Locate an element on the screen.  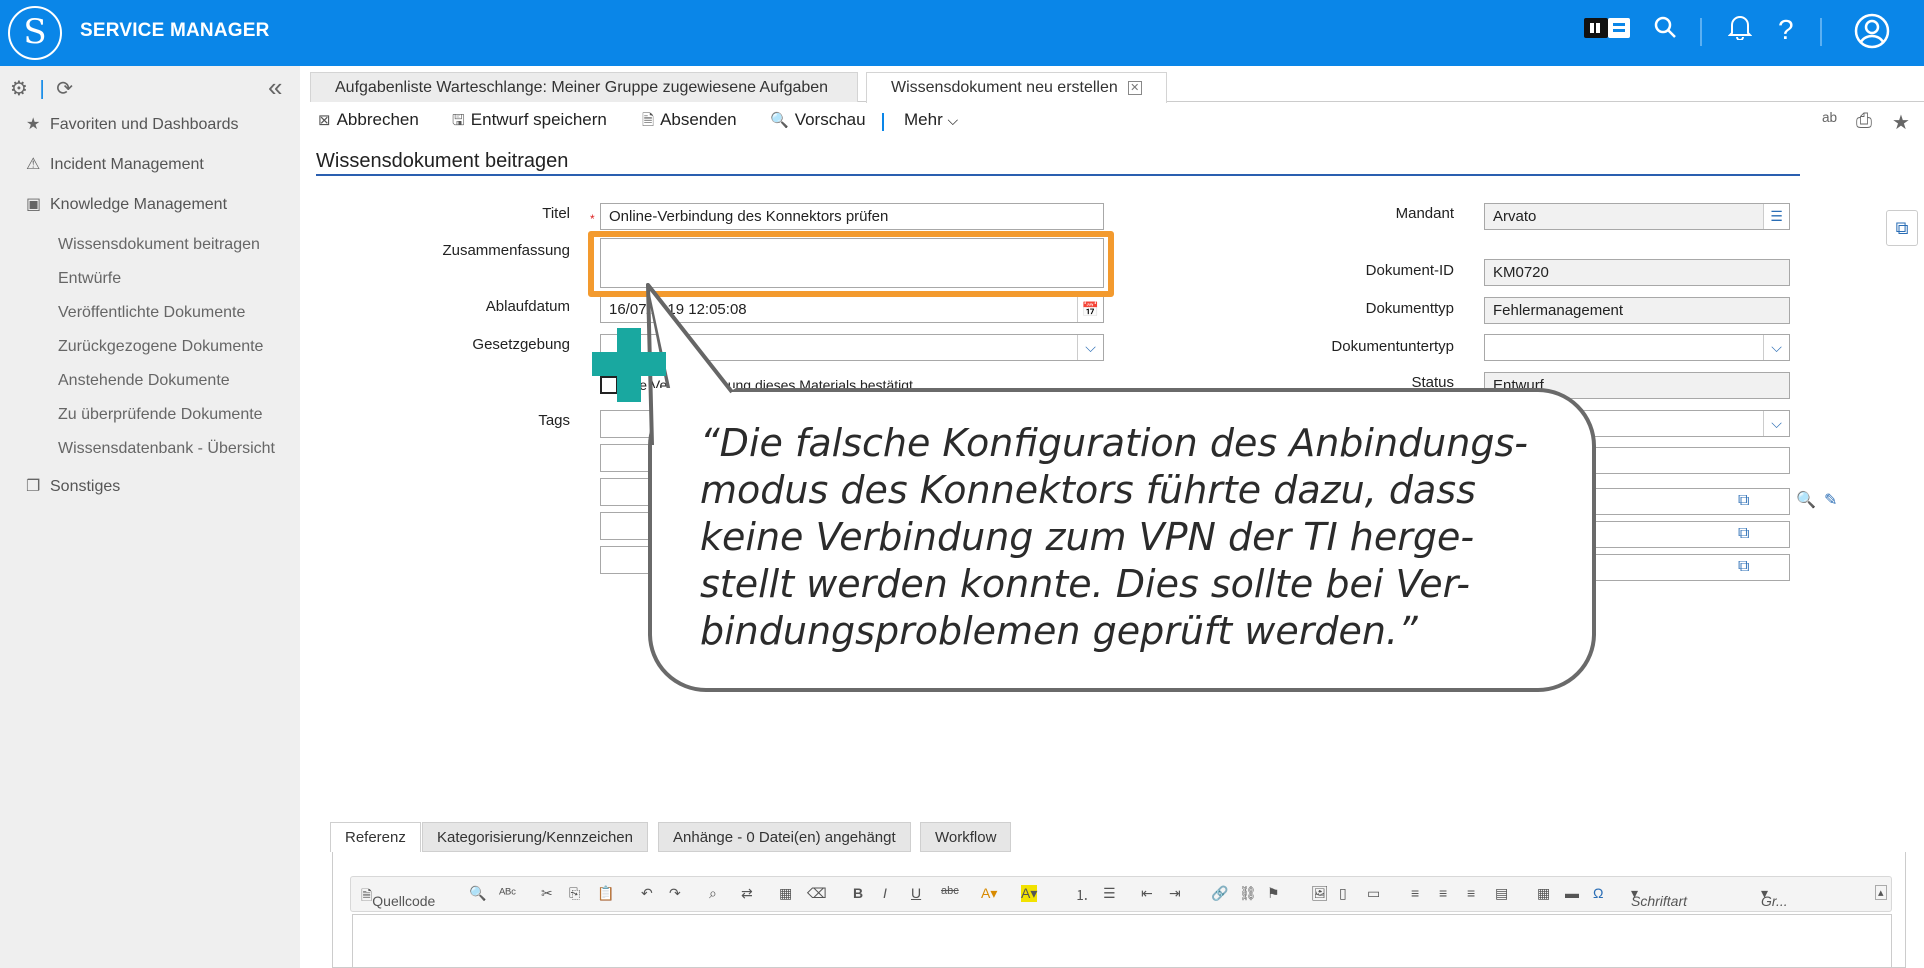
refresh-icon: ⟳ is located at coordinates (64, 89).